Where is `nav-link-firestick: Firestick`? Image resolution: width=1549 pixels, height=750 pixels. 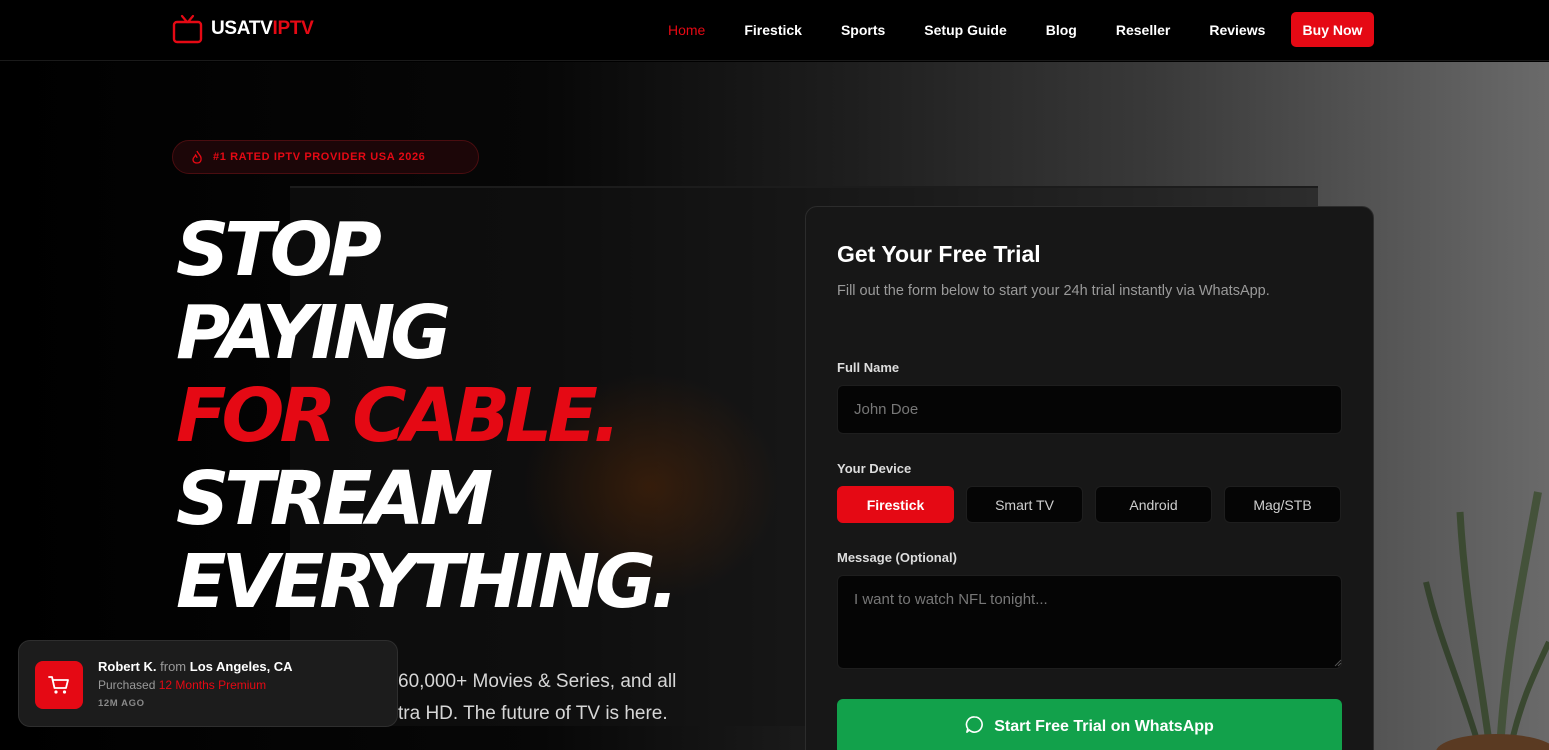
nav-link-firestick: Firestick is located at coordinates (773, 30).